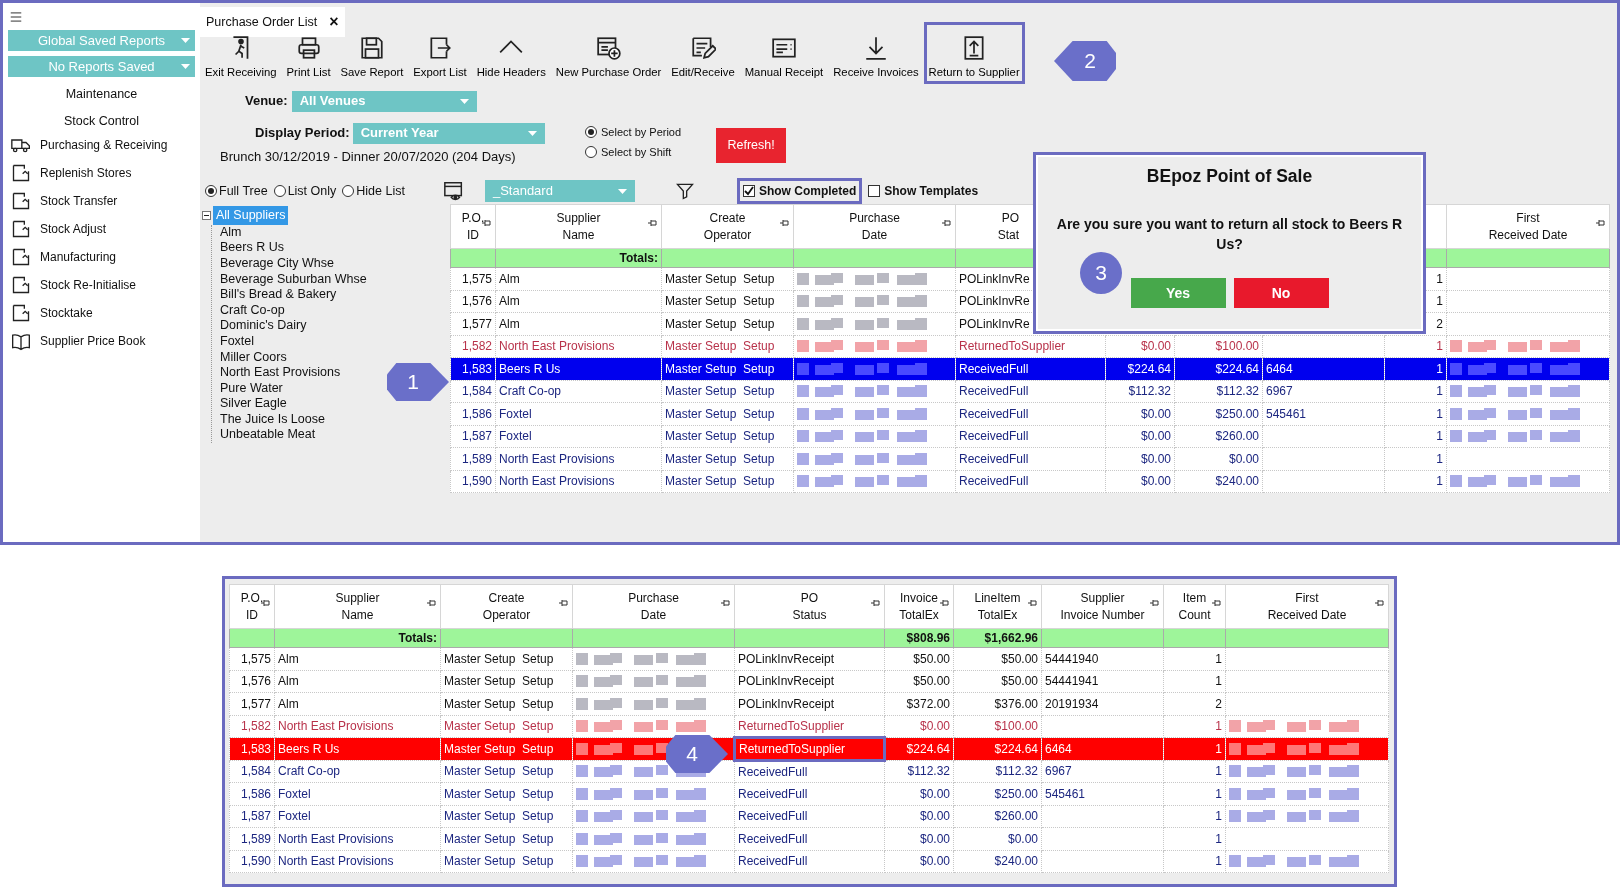 The height and width of the screenshot is (887, 1620). What do you see at coordinates (16, 16) in the screenshot?
I see `menu-icon` at bounding box center [16, 16].